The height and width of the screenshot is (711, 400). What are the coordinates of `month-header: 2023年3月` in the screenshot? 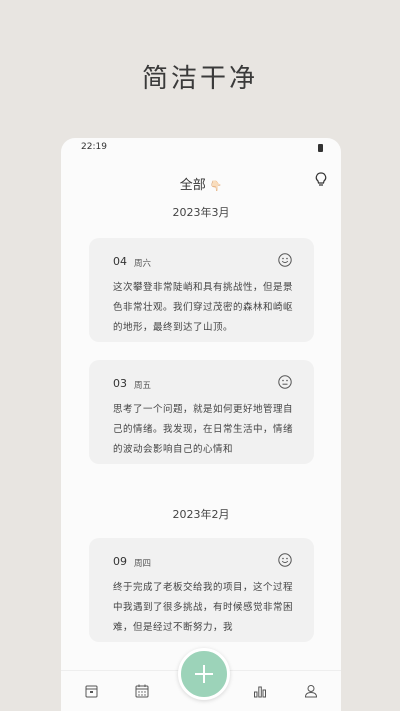 It's located at (201, 212).